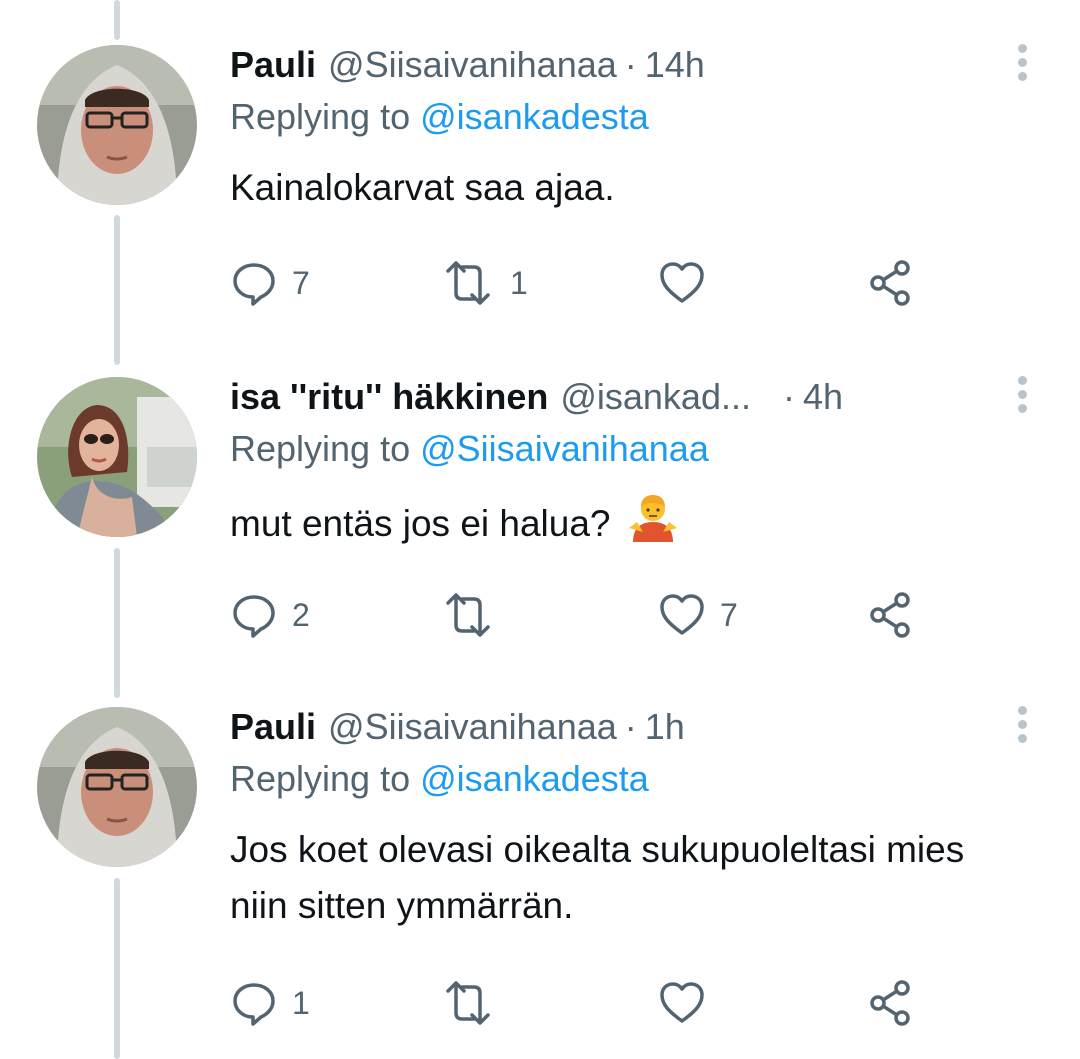 Image resolution: width=1080 pixels, height=1059 pixels. I want to click on tweet-text-body: mut entäs jos ei halua?, so click(420, 523).